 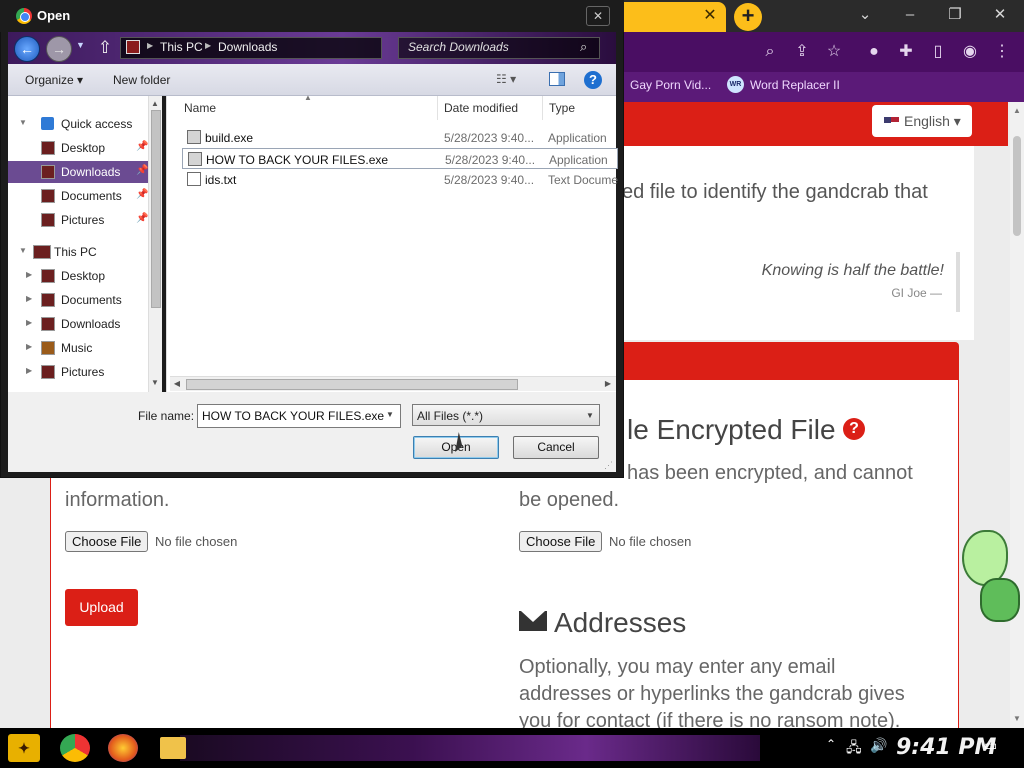 I want to click on chrome-taskbar-icon, so click(x=75, y=748).